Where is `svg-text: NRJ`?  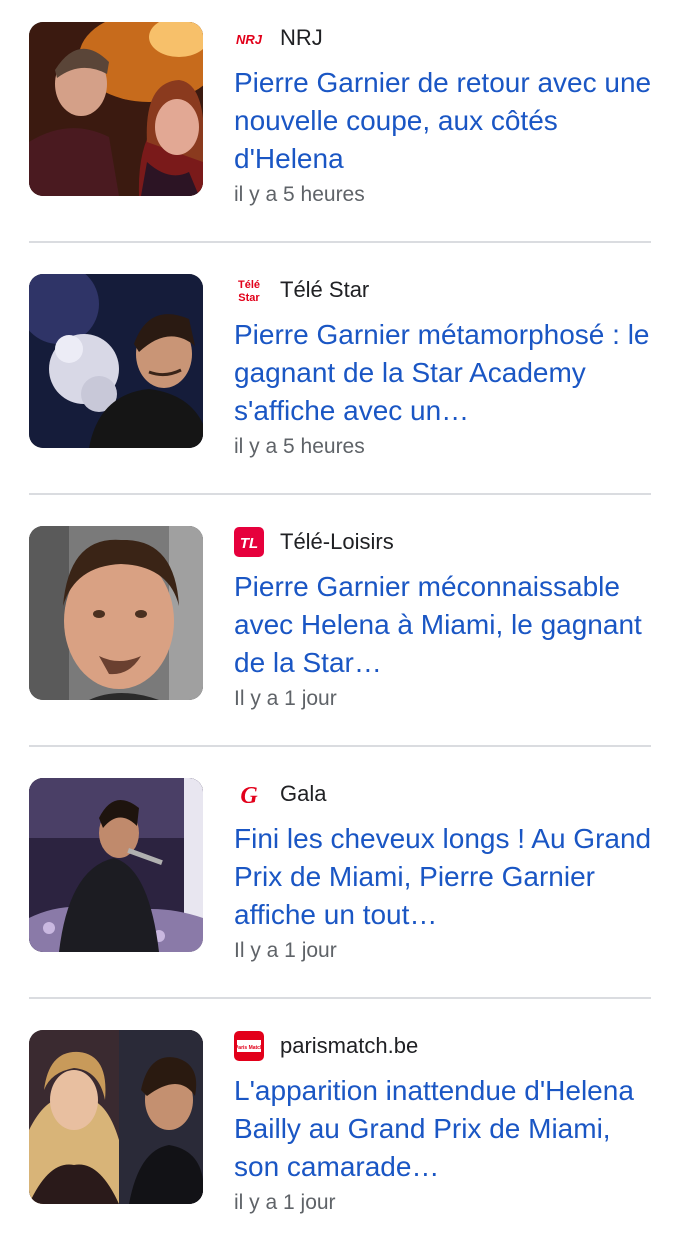 svg-text: NRJ is located at coordinates (249, 39).